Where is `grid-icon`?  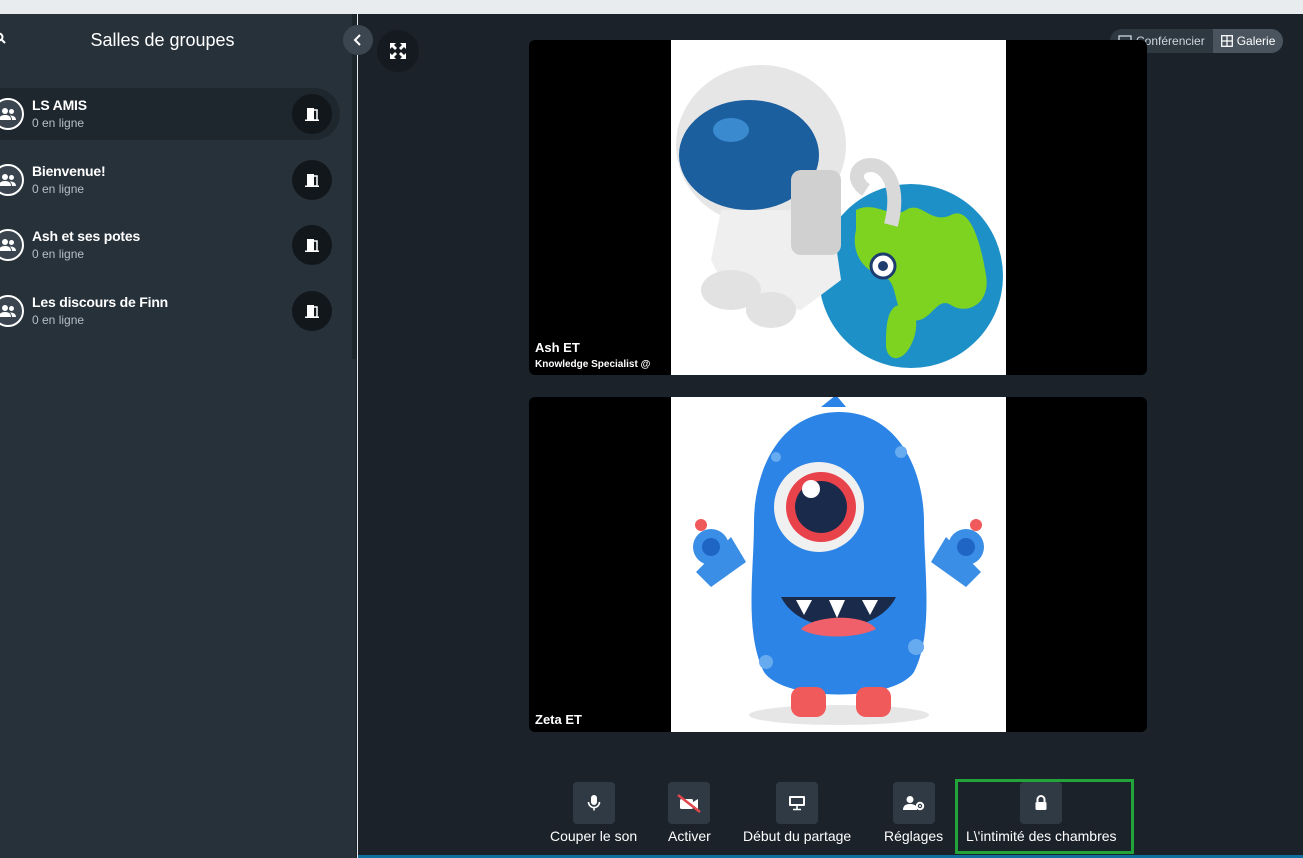
grid-icon is located at coordinates (1226, 41).